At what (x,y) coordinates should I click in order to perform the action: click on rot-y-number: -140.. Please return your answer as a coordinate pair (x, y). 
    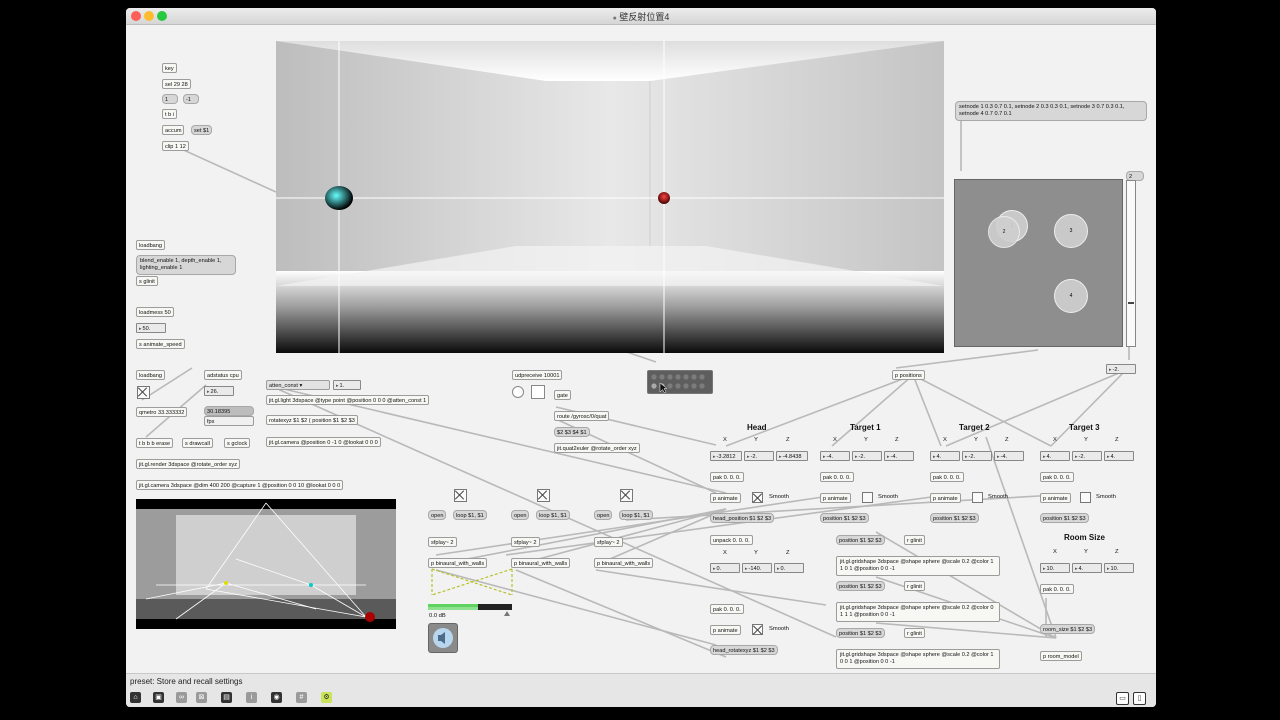
    Looking at the image, I should click on (757, 568).